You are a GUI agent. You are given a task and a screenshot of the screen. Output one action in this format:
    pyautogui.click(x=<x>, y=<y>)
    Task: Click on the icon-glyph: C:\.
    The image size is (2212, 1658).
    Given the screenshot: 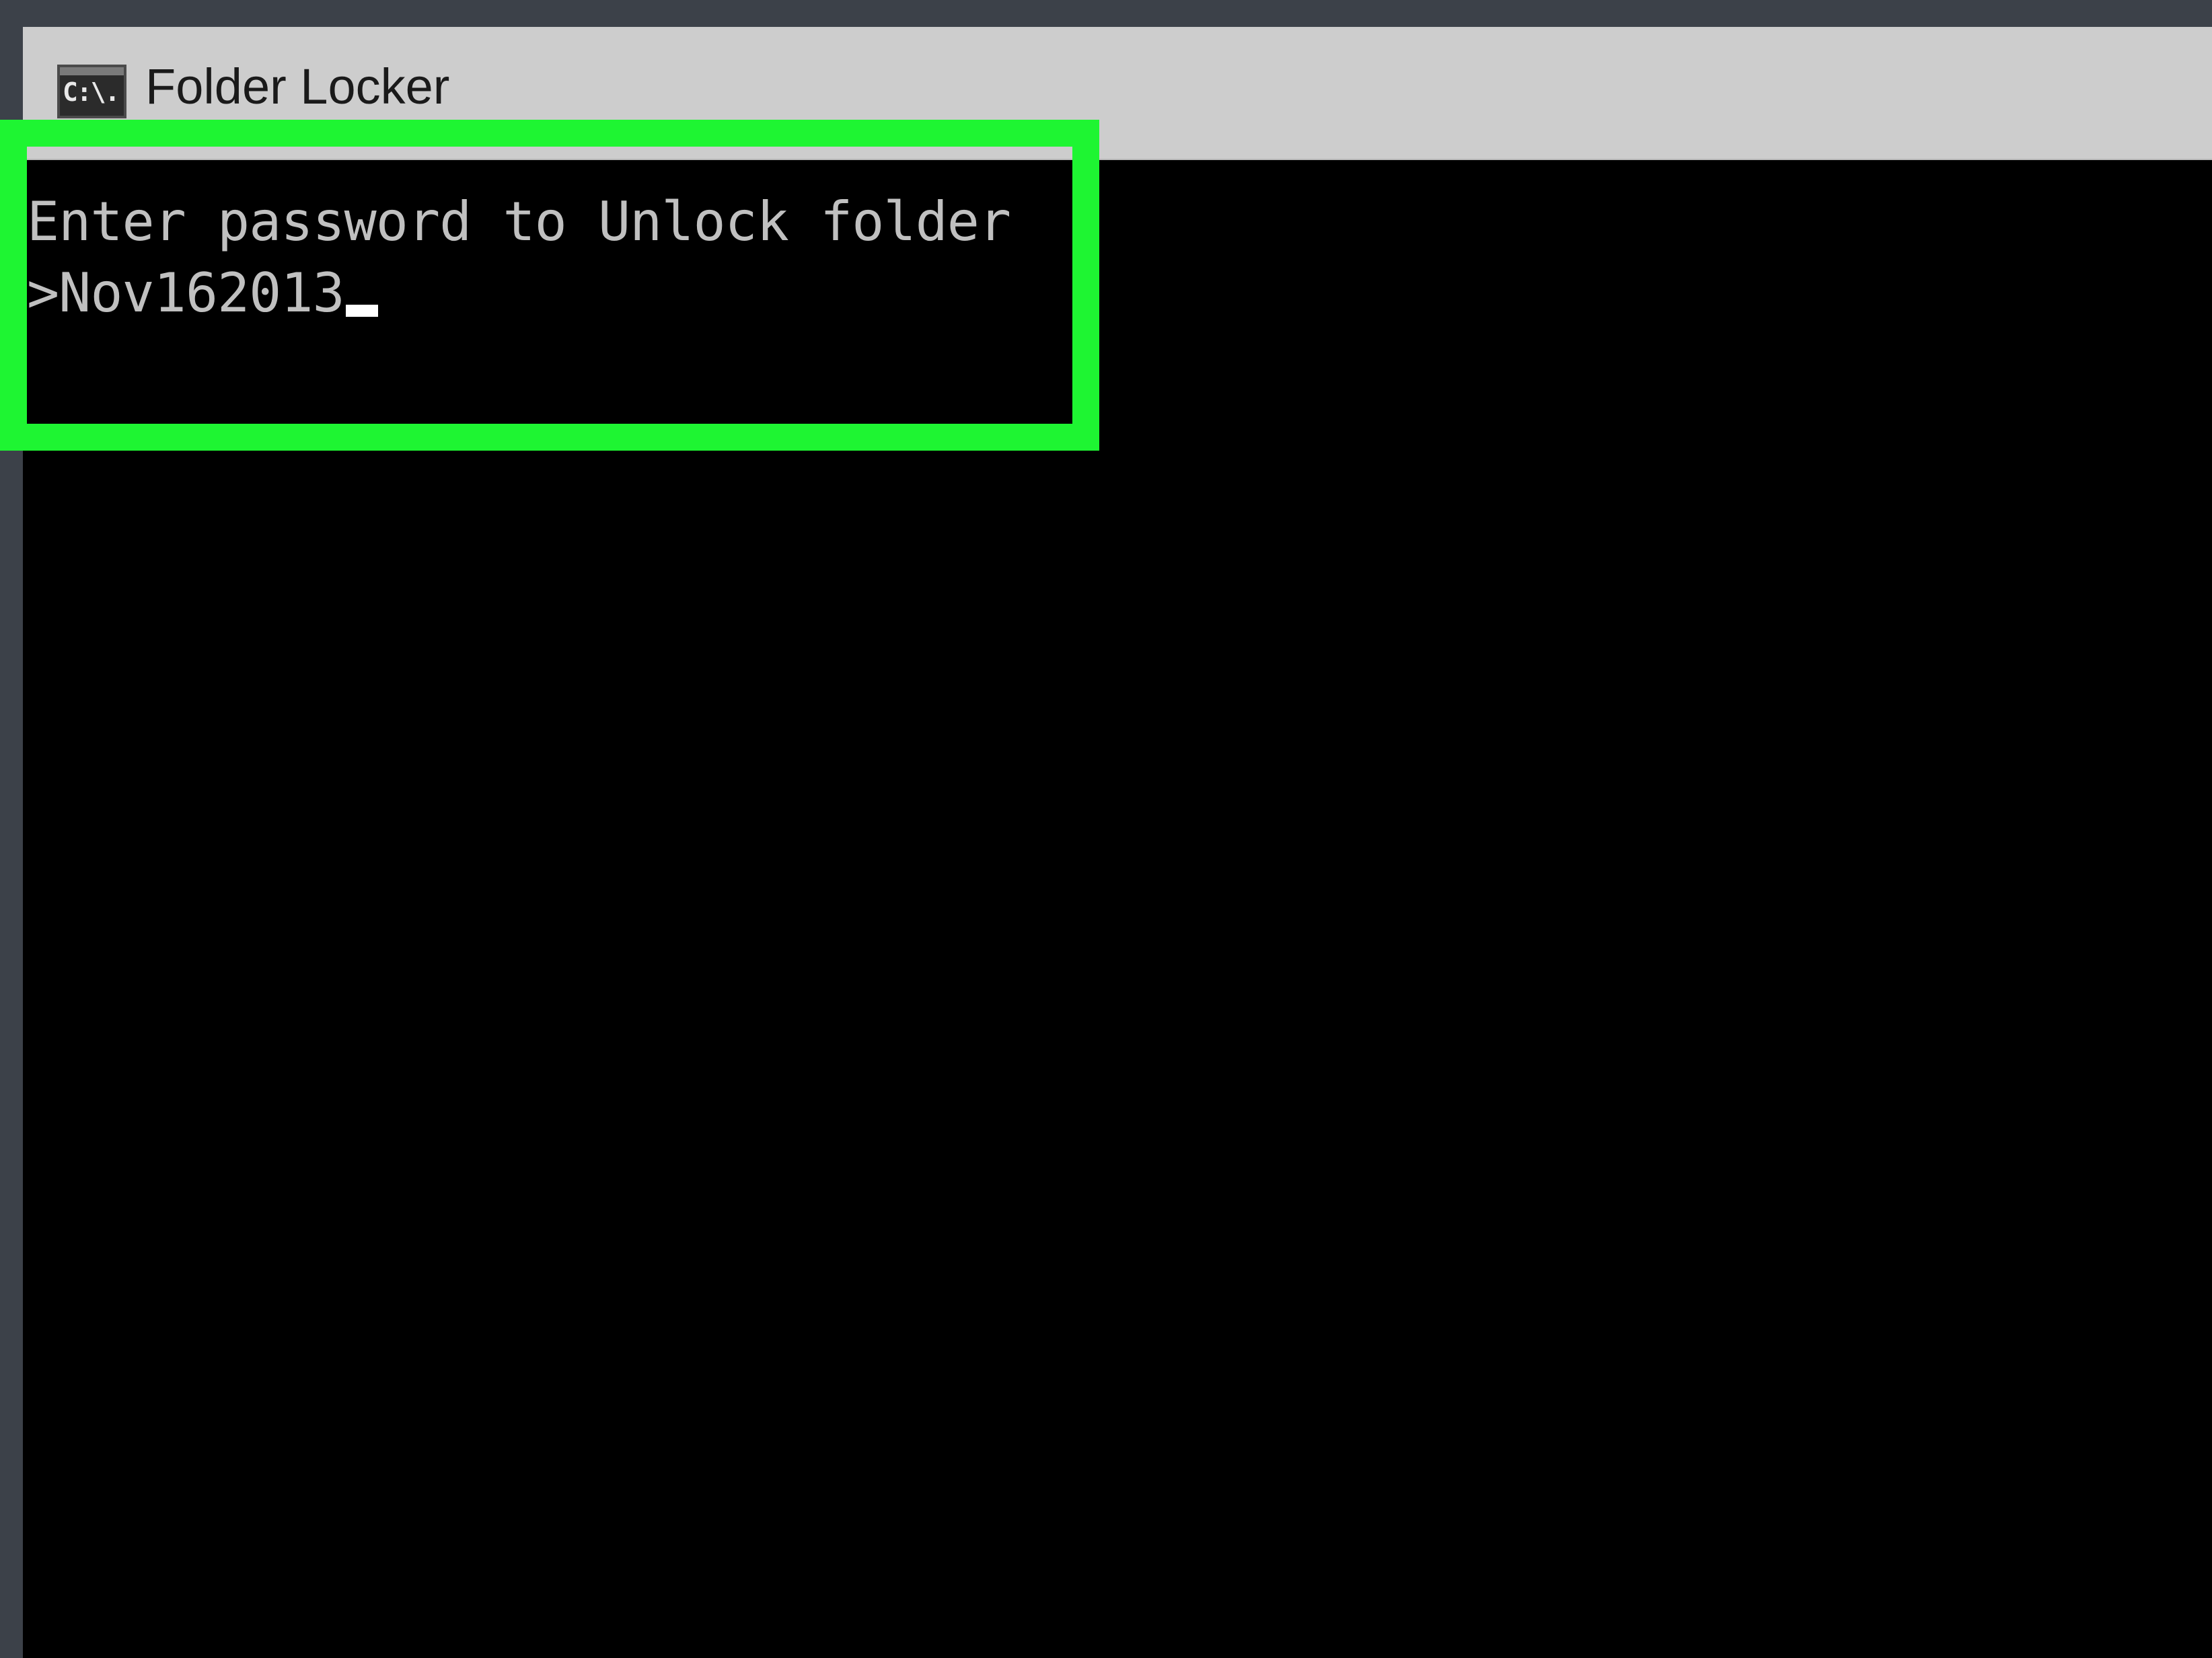 What is the action you would take?
    pyautogui.click(x=92, y=92)
    